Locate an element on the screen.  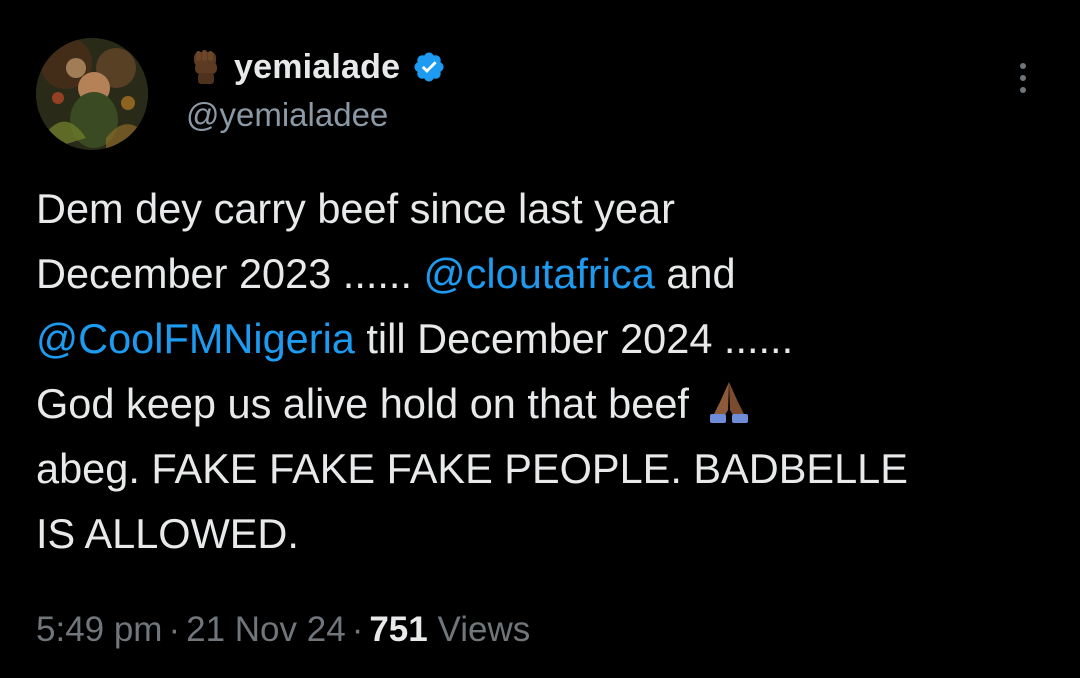
tweet-line: Dem dey carry beef since last year is located at coordinates (546, 208).